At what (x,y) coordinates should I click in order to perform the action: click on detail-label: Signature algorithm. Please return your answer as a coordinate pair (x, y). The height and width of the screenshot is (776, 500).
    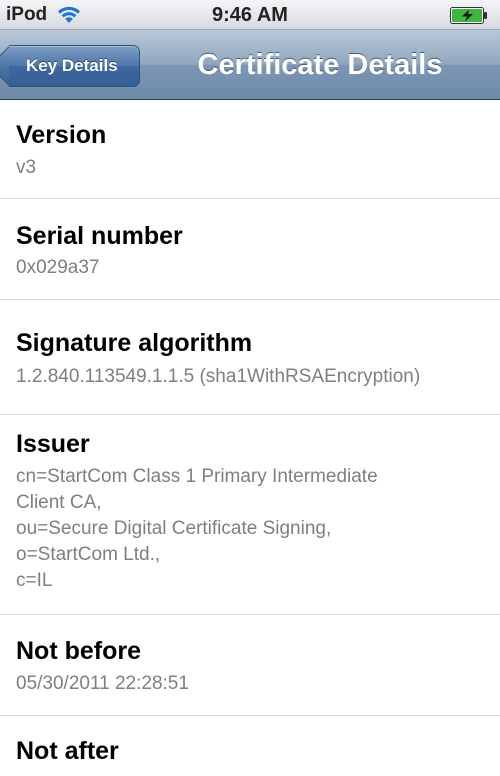
    Looking at the image, I should click on (134, 343).